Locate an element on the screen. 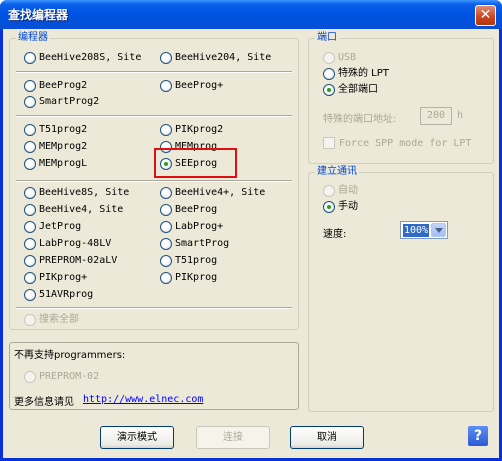 This screenshot has width=502, height=461. radio-beeprog-plus: BeeProg+ is located at coordinates (191, 86).